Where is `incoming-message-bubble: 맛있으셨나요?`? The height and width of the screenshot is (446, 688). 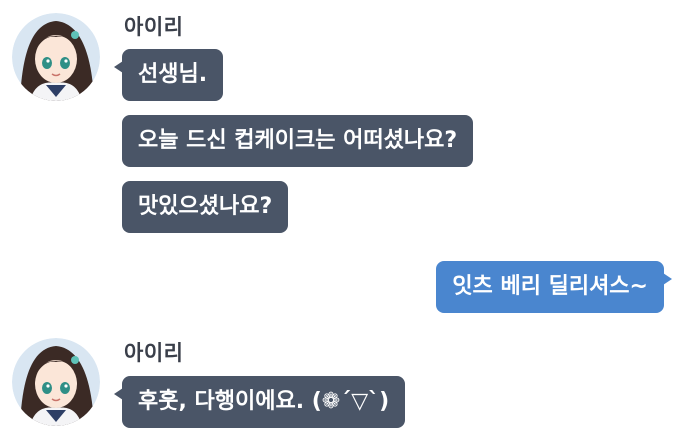
incoming-message-bubble: 맛있으셨나요? is located at coordinates (205, 207).